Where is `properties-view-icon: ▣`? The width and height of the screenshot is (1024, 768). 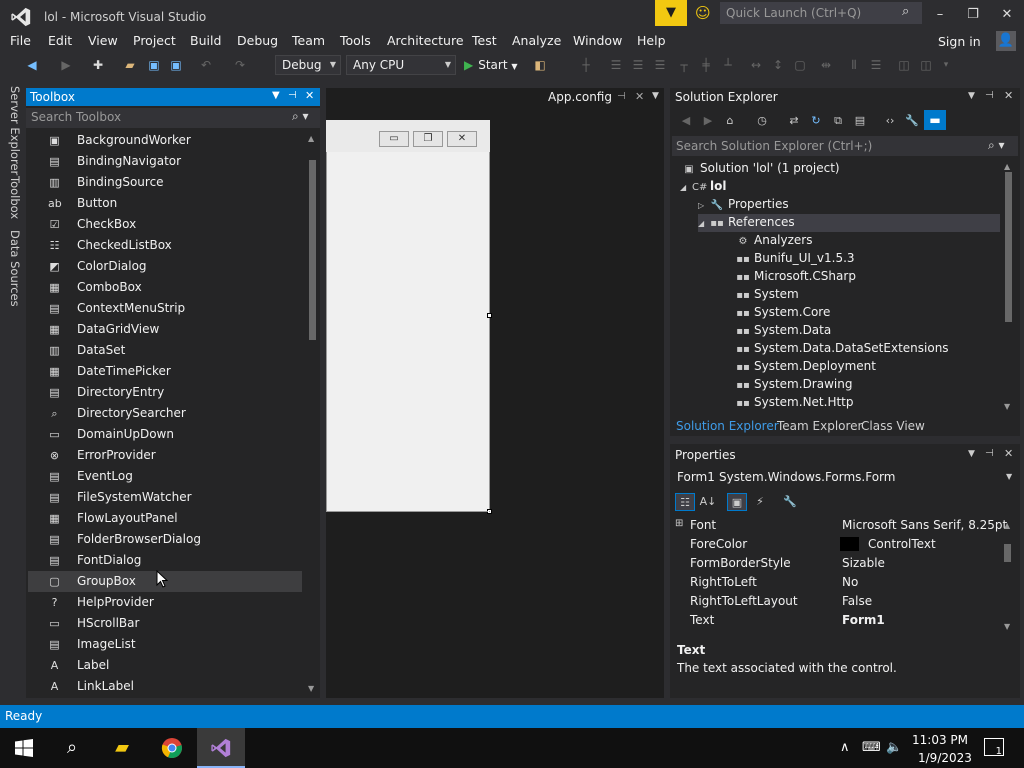
properties-view-icon: ▣ is located at coordinates (737, 502).